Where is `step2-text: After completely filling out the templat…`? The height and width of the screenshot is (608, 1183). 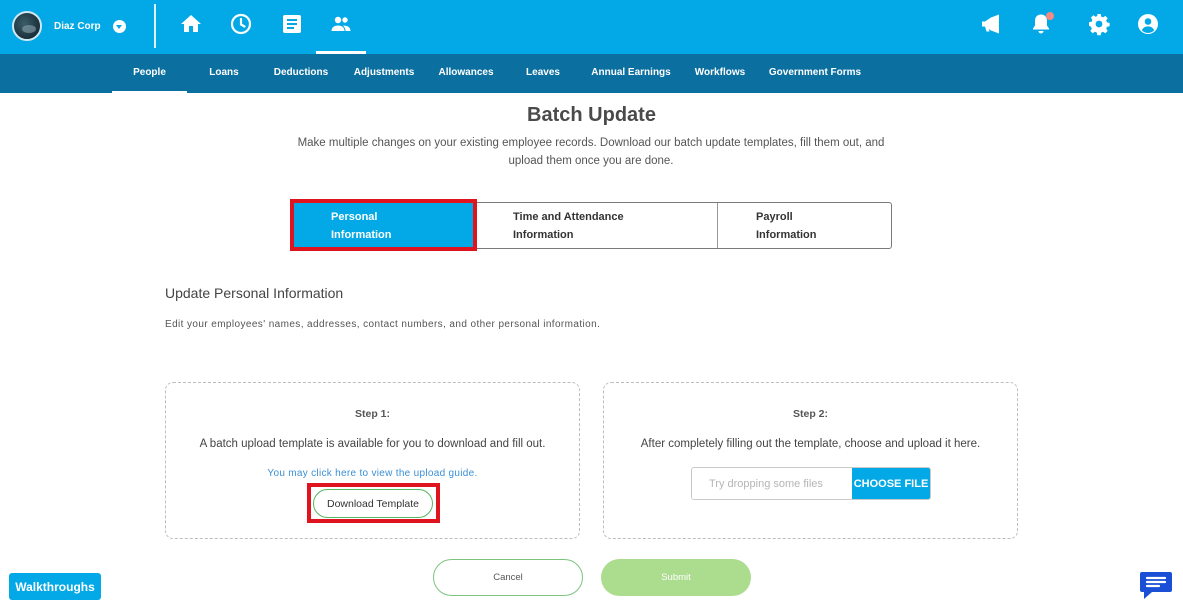 step2-text: After completely filling out the templat… is located at coordinates (810, 444).